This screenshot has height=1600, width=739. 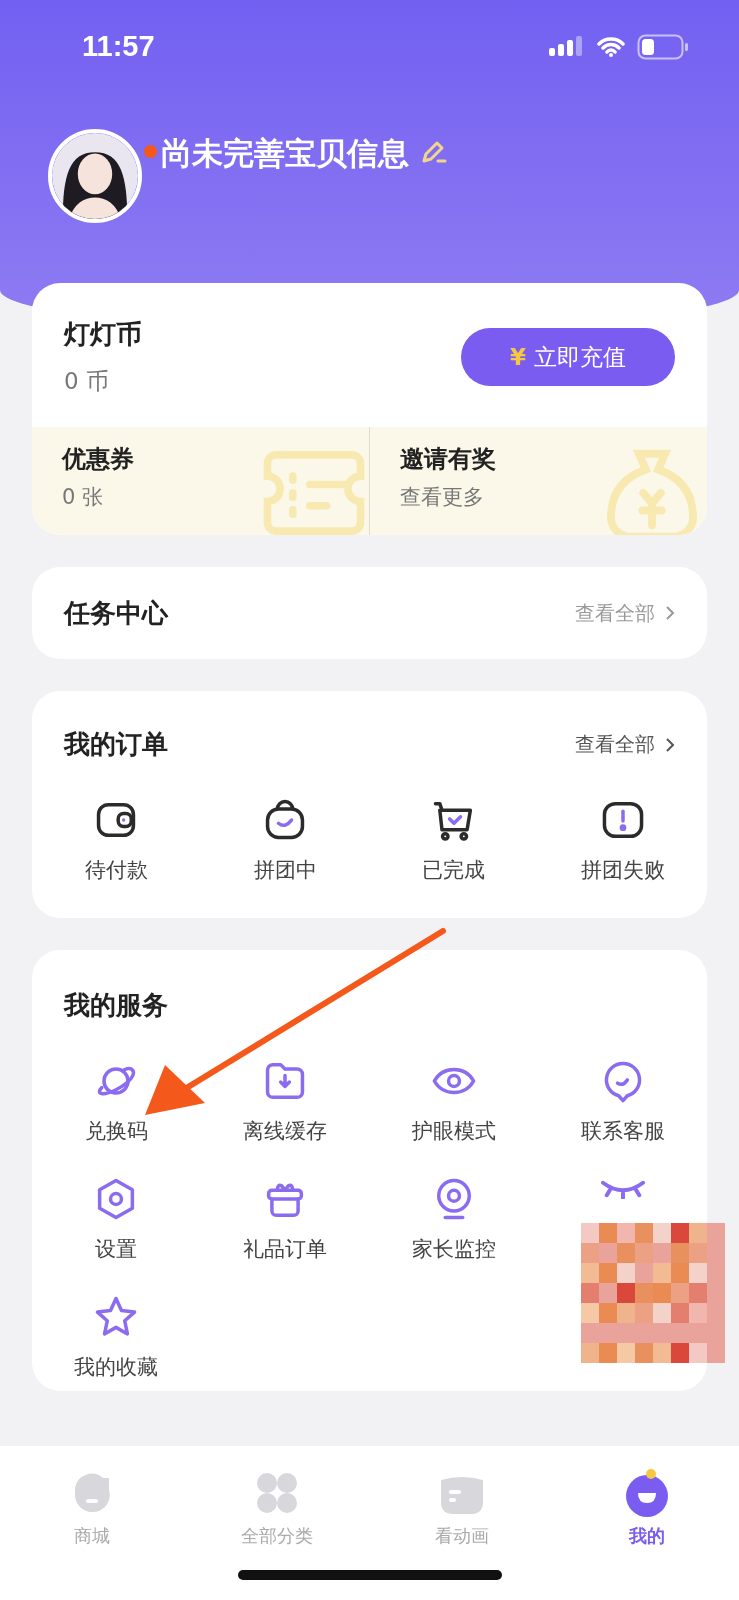 I want to click on order-status-item: 已完成, so click(x=454, y=840).